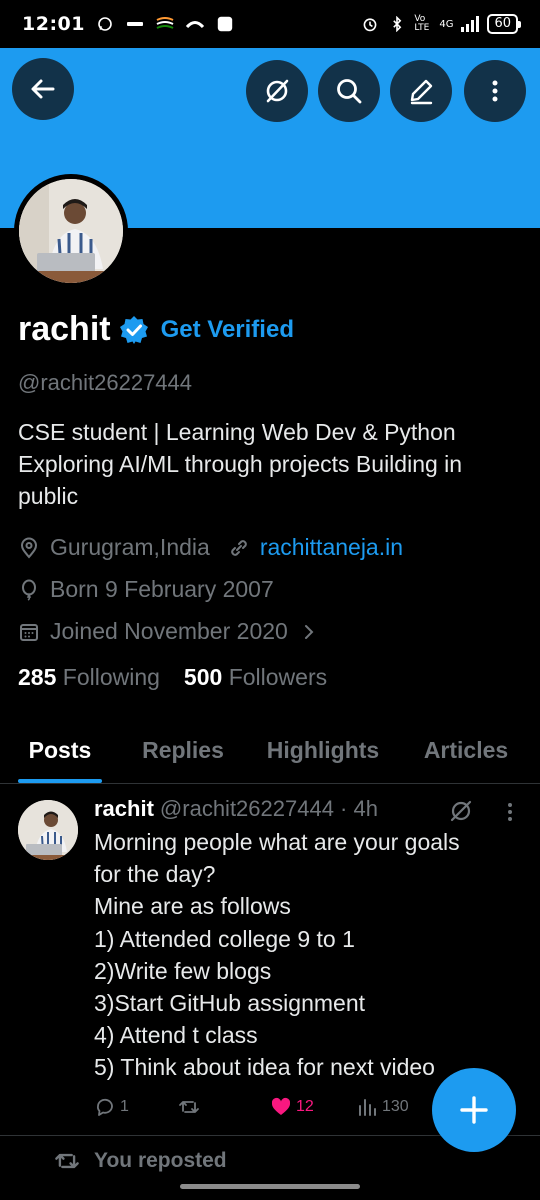 The image size is (540, 1200). Describe the element at coordinates (224, 938) in the screenshot. I see `post-line: 1) Attended college 9 to 1` at that location.